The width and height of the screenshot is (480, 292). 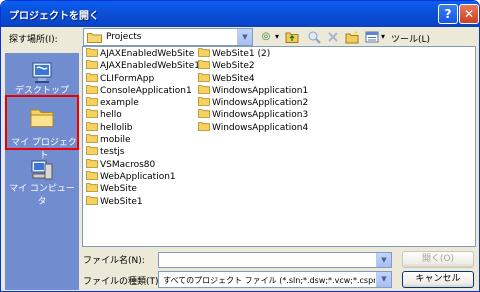 I want to click on folder-item: testjs, so click(x=143, y=152).